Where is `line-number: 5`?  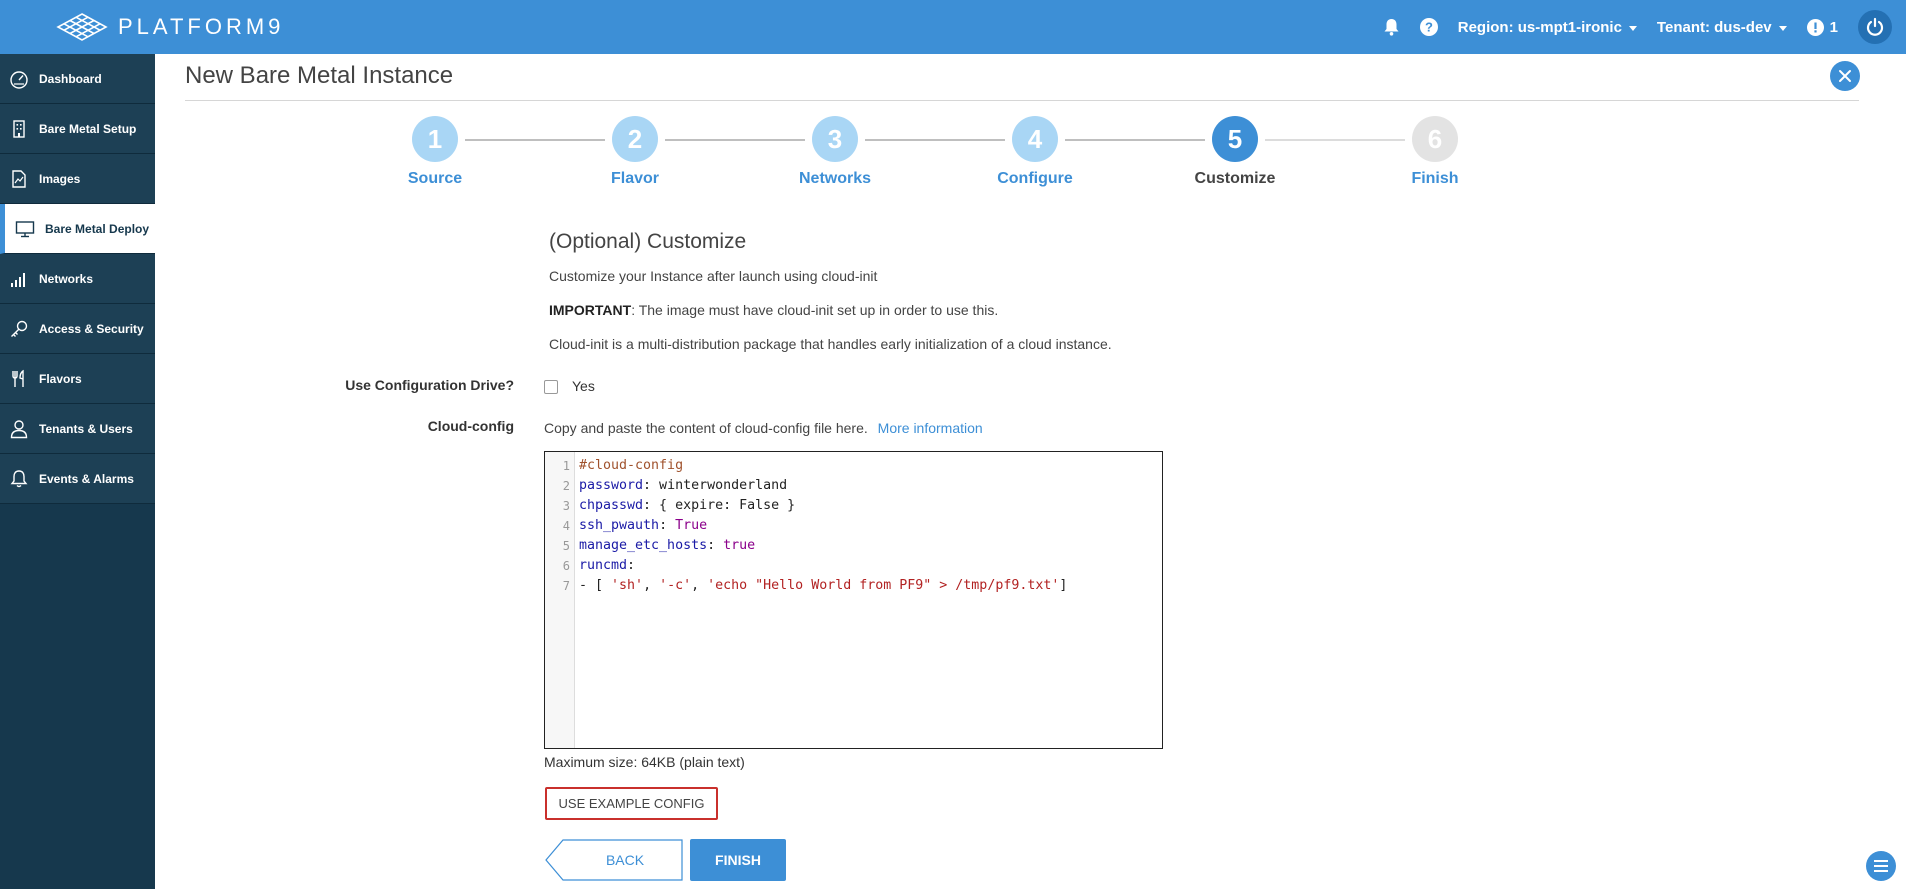
line-number: 5 is located at coordinates (566, 546).